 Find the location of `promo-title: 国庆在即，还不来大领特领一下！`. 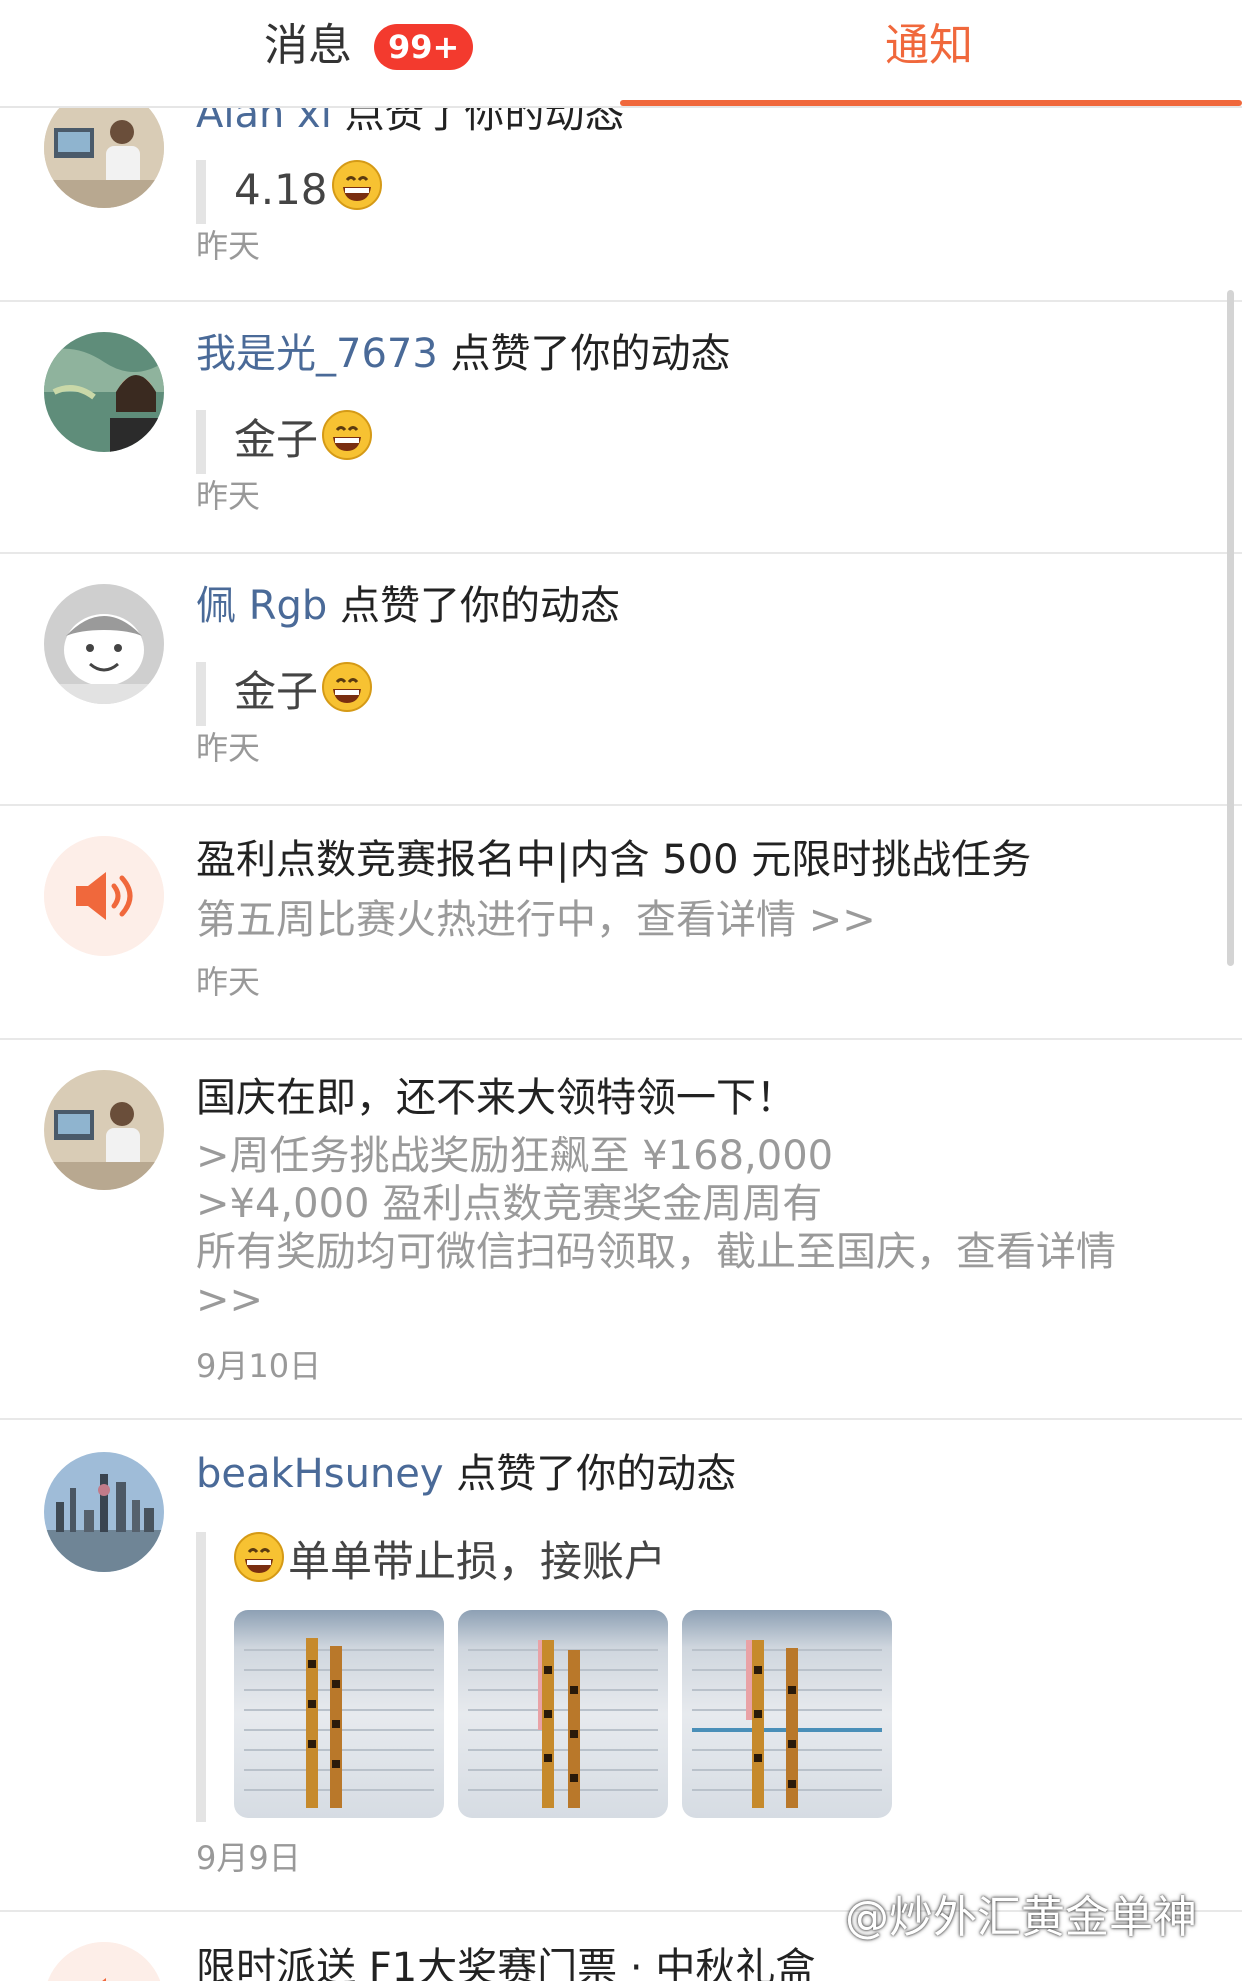

promo-title: 国庆在即，还不来大领特领一下！ is located at coordinates (496, 1098).